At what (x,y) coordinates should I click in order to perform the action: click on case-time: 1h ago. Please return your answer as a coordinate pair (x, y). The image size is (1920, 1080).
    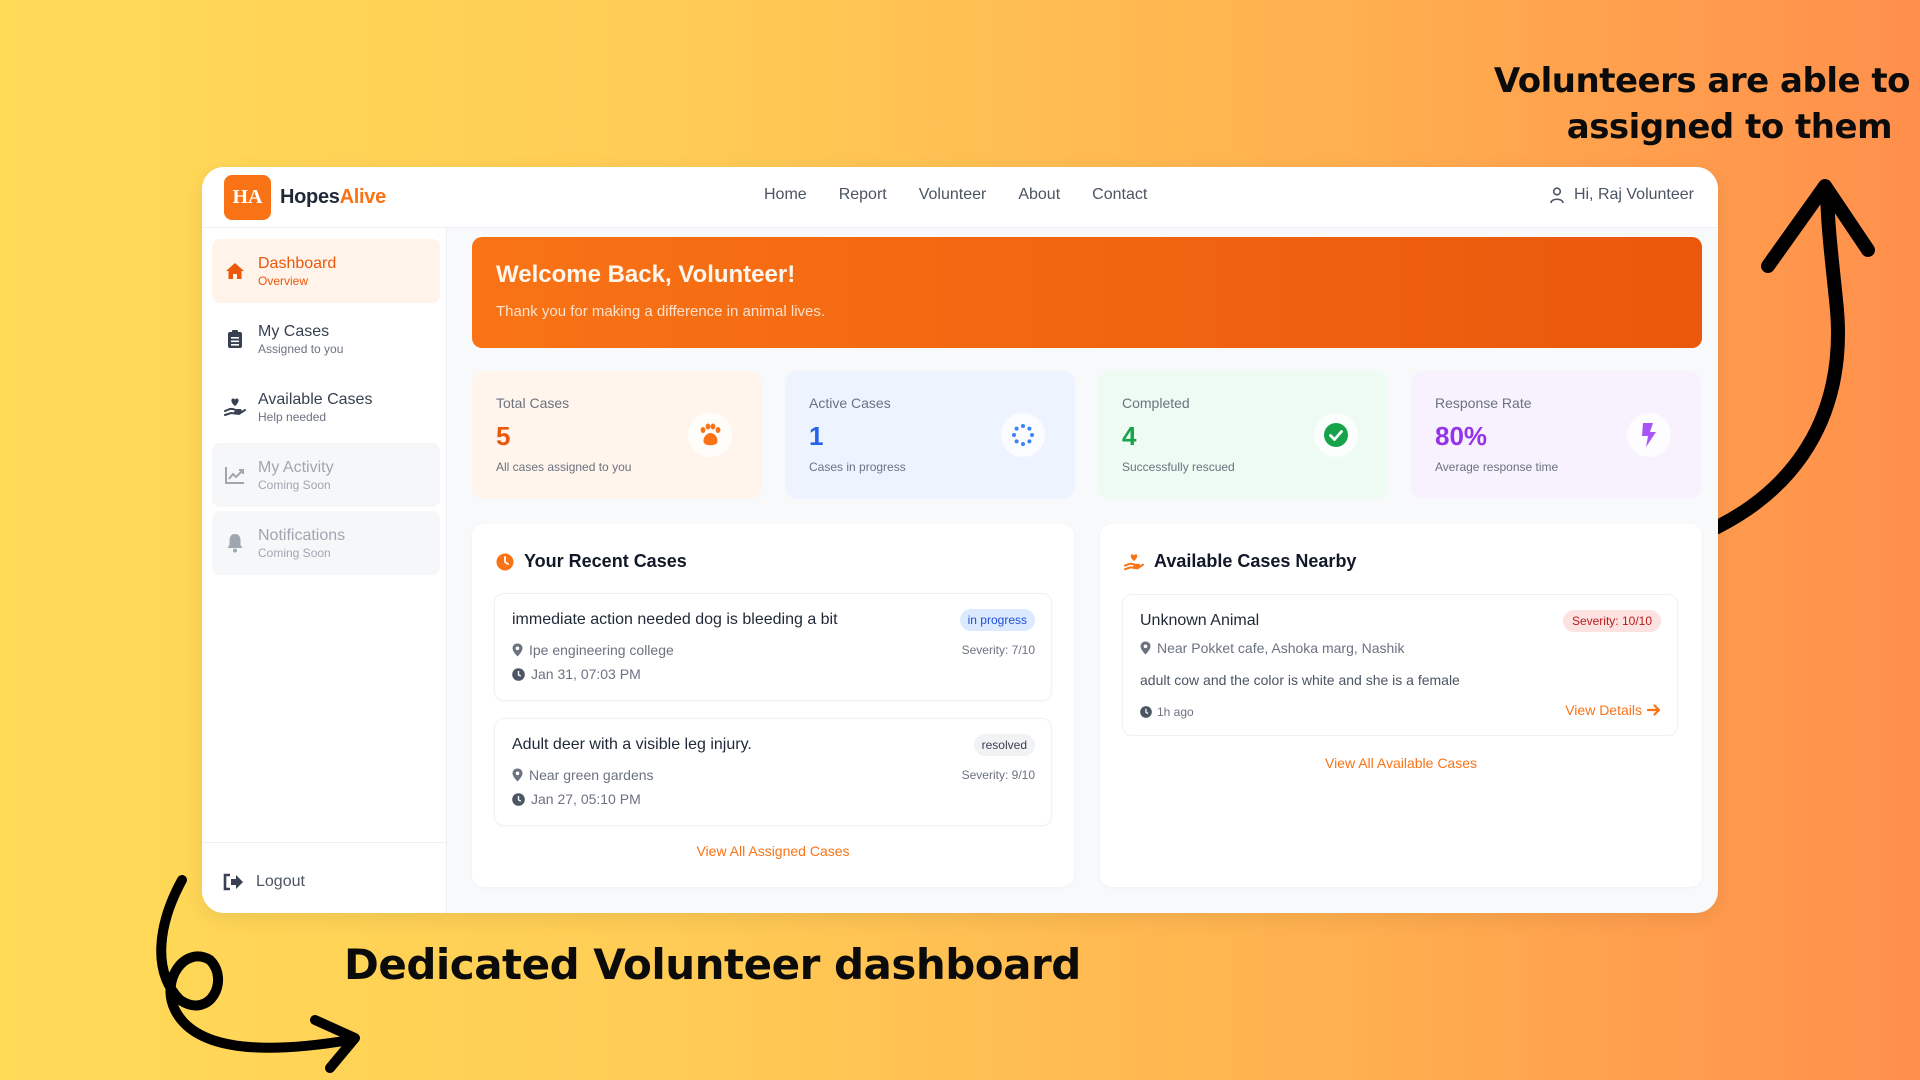
    Looking at the image, I should click on (1167, 712).